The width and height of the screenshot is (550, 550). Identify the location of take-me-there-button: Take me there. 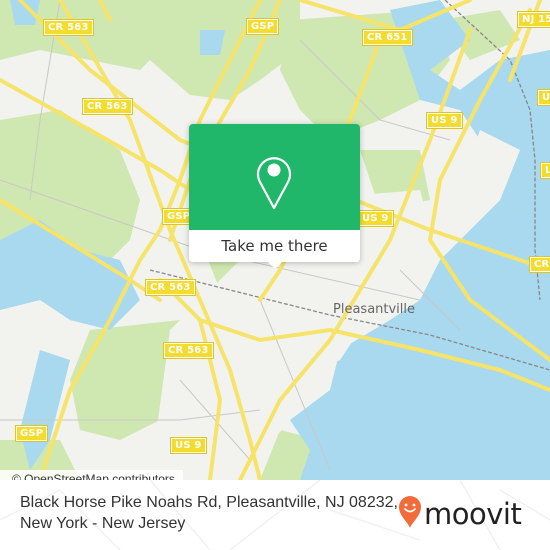
(274, 246).